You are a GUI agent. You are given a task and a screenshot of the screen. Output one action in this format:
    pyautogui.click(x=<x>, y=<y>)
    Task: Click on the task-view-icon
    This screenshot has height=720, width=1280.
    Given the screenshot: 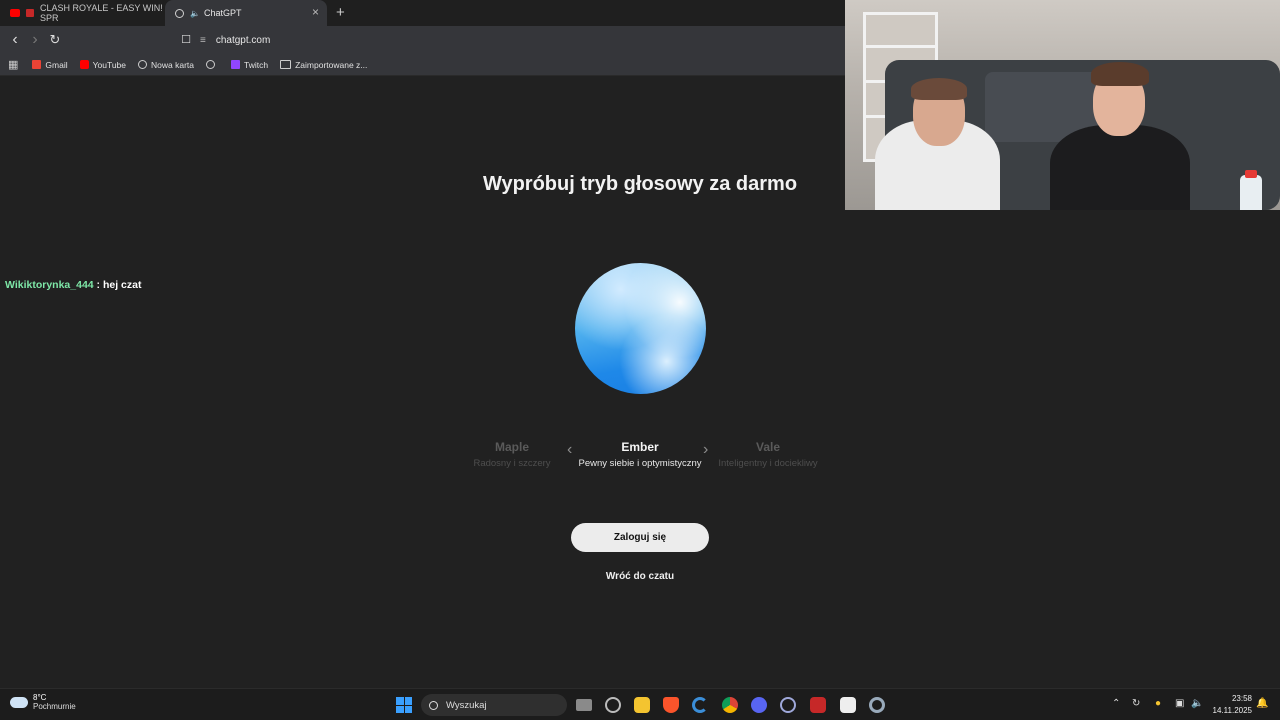 What is the action you would take?
    pyautogui.click(x=584, y=705)
    